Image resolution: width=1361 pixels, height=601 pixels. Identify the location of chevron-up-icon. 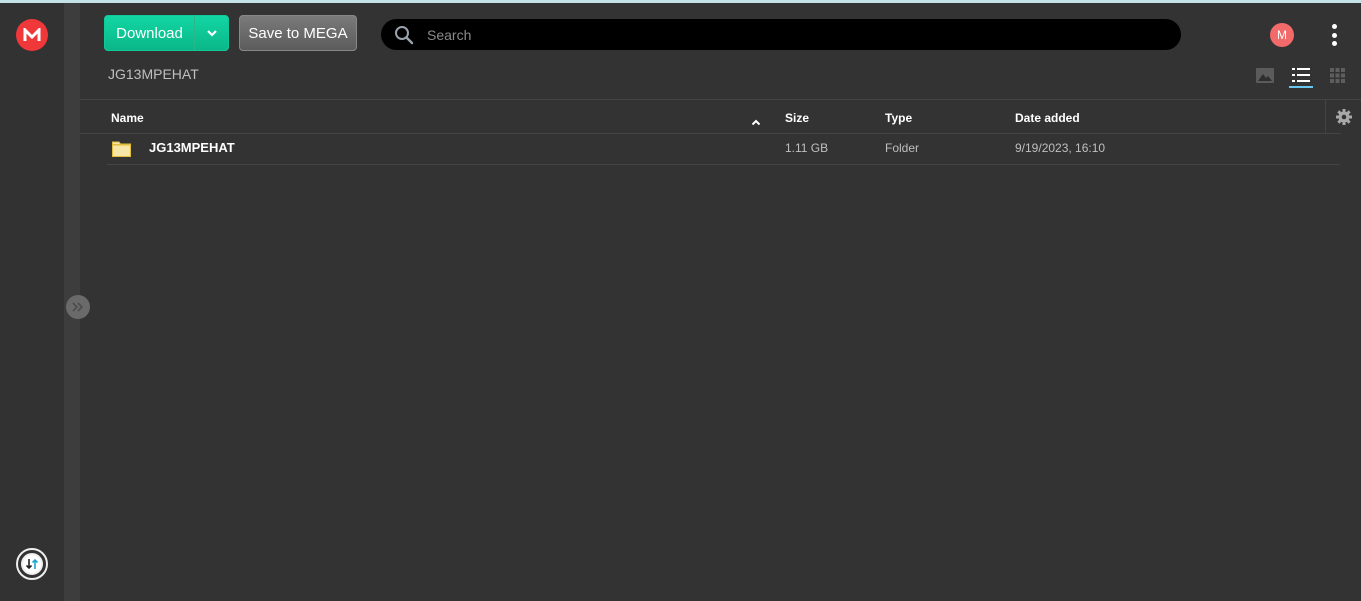
(756, 122).